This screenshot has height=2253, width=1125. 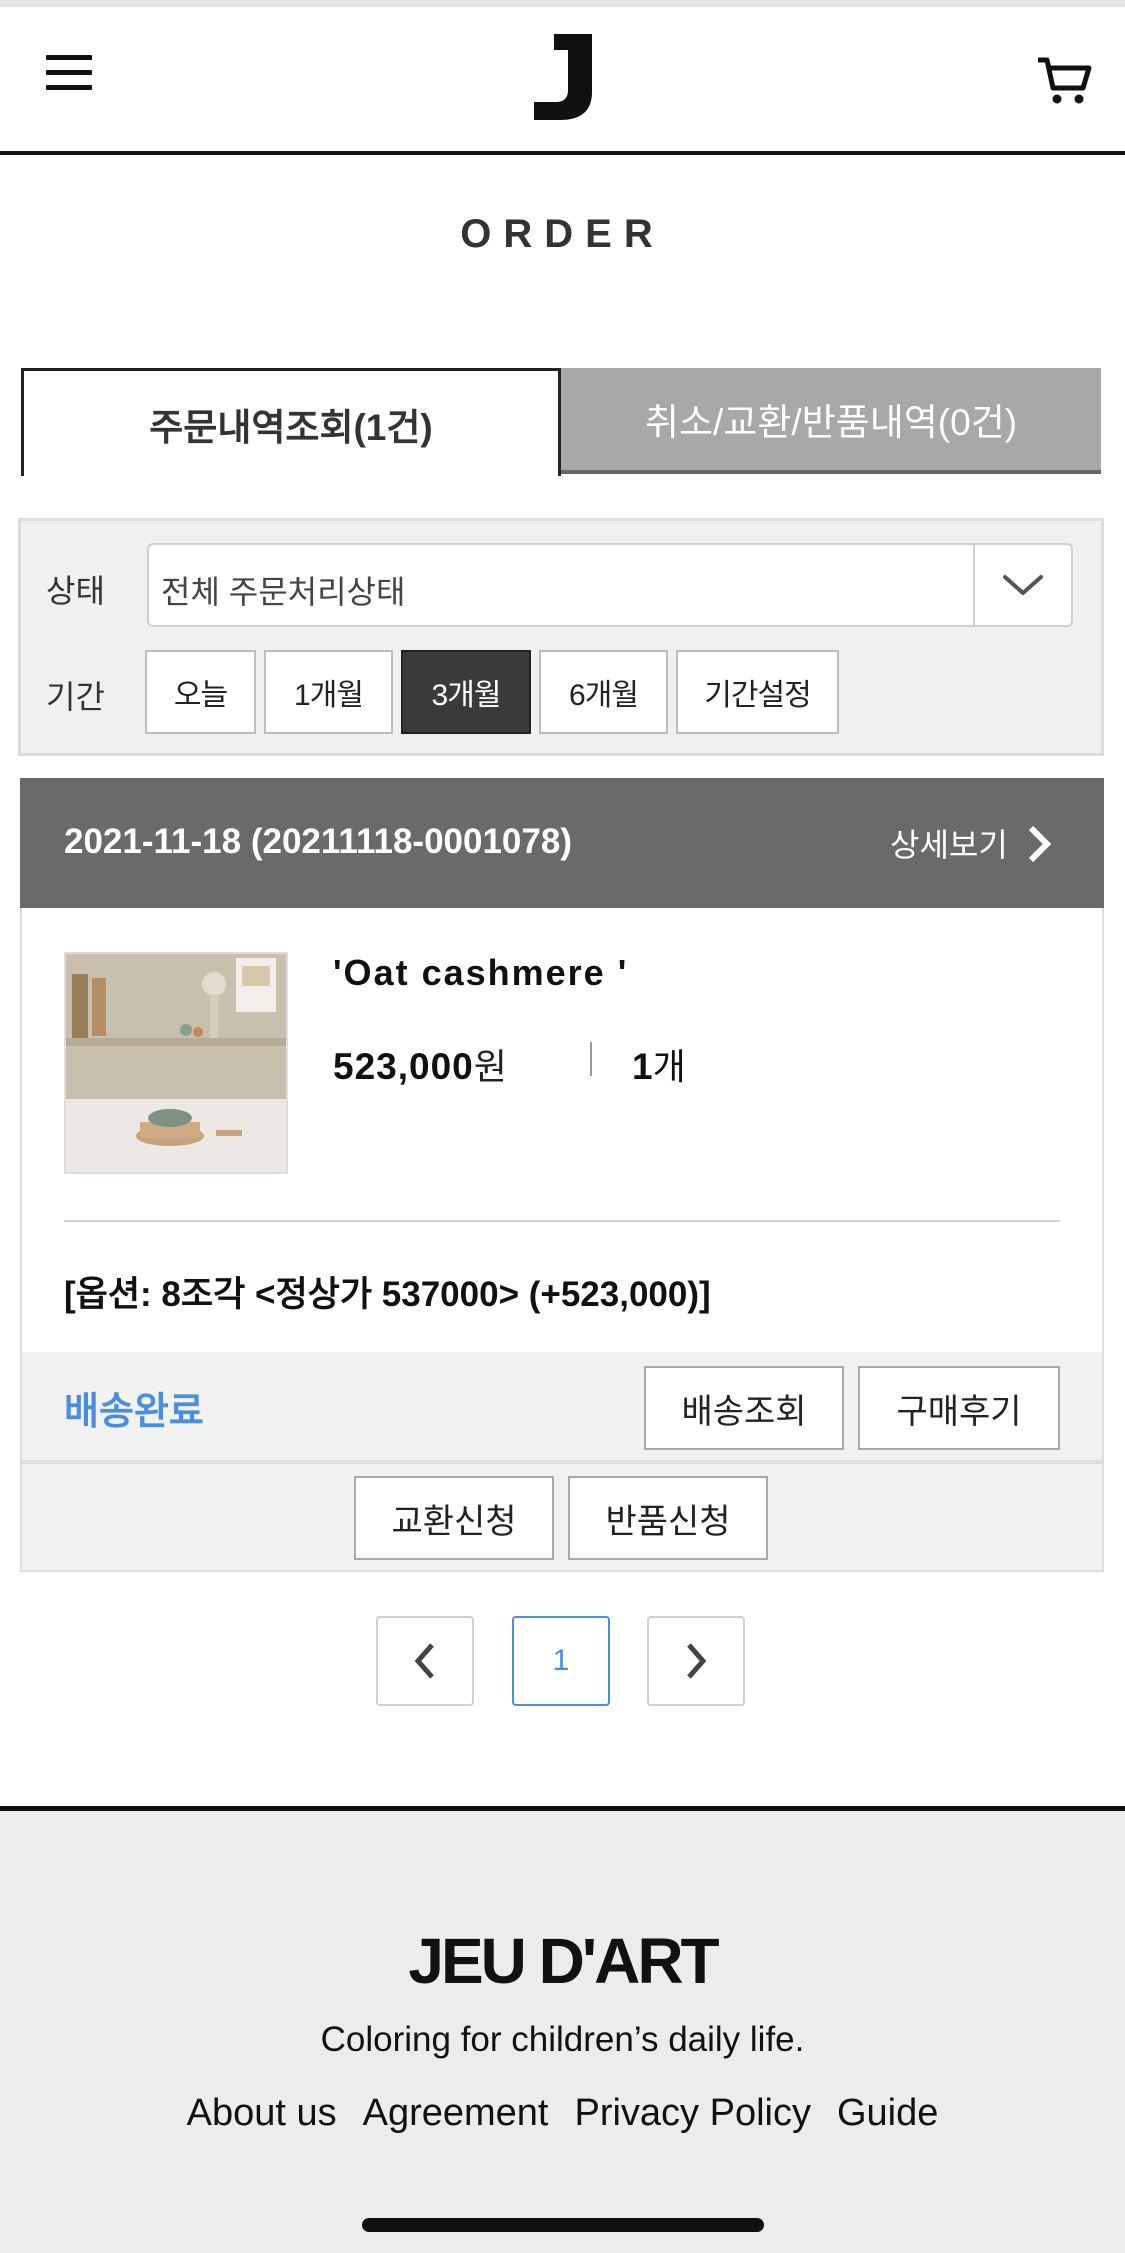 I want to click on product-price: 523,000원, so click(x=420, y=1064).